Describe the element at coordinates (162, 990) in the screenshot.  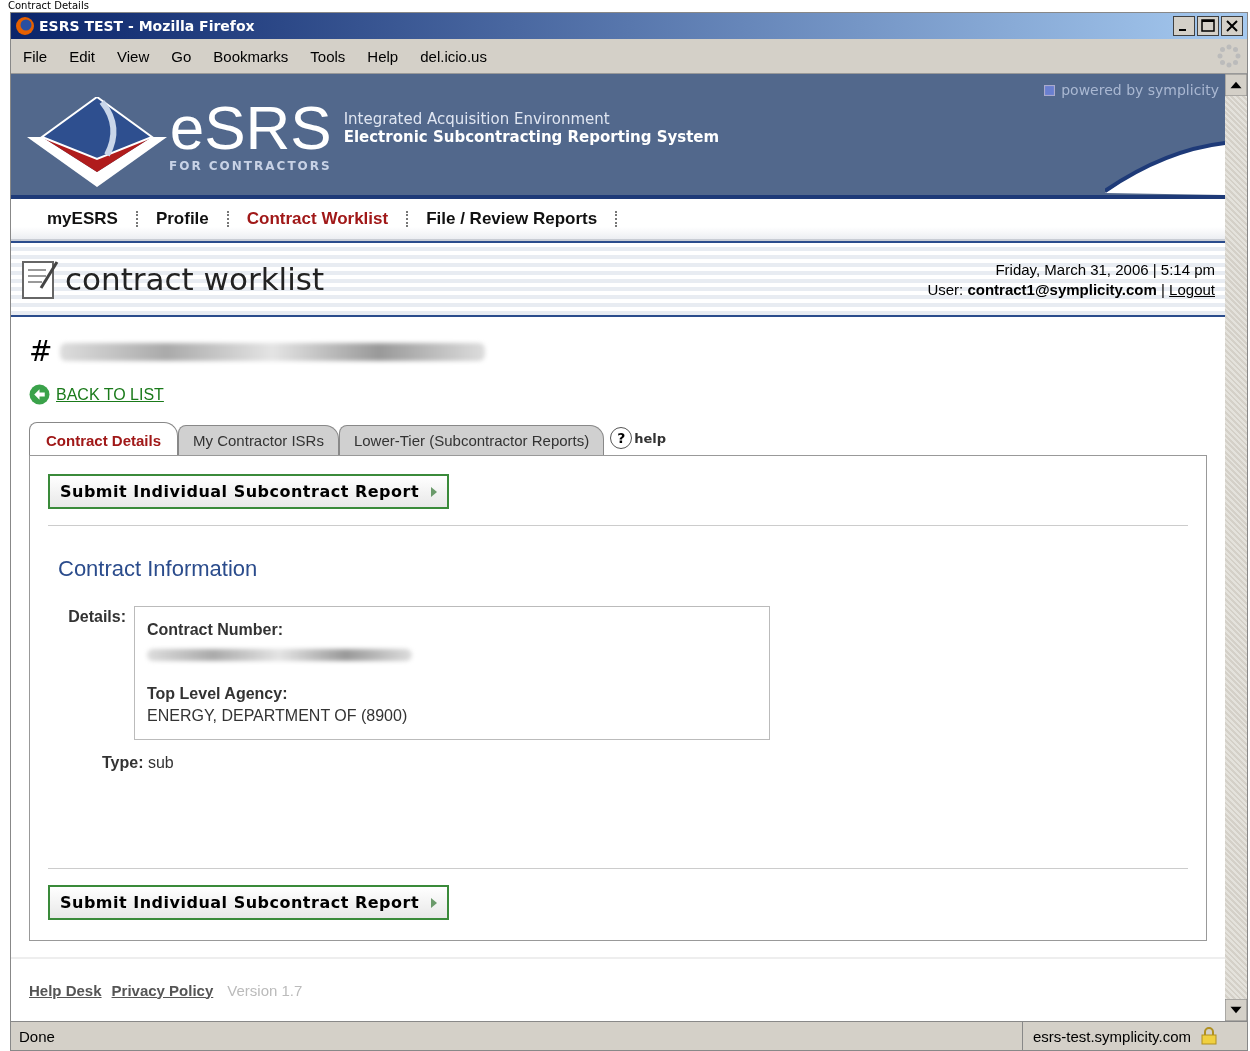
I see `footer-link: Privacy Policy` at that location.